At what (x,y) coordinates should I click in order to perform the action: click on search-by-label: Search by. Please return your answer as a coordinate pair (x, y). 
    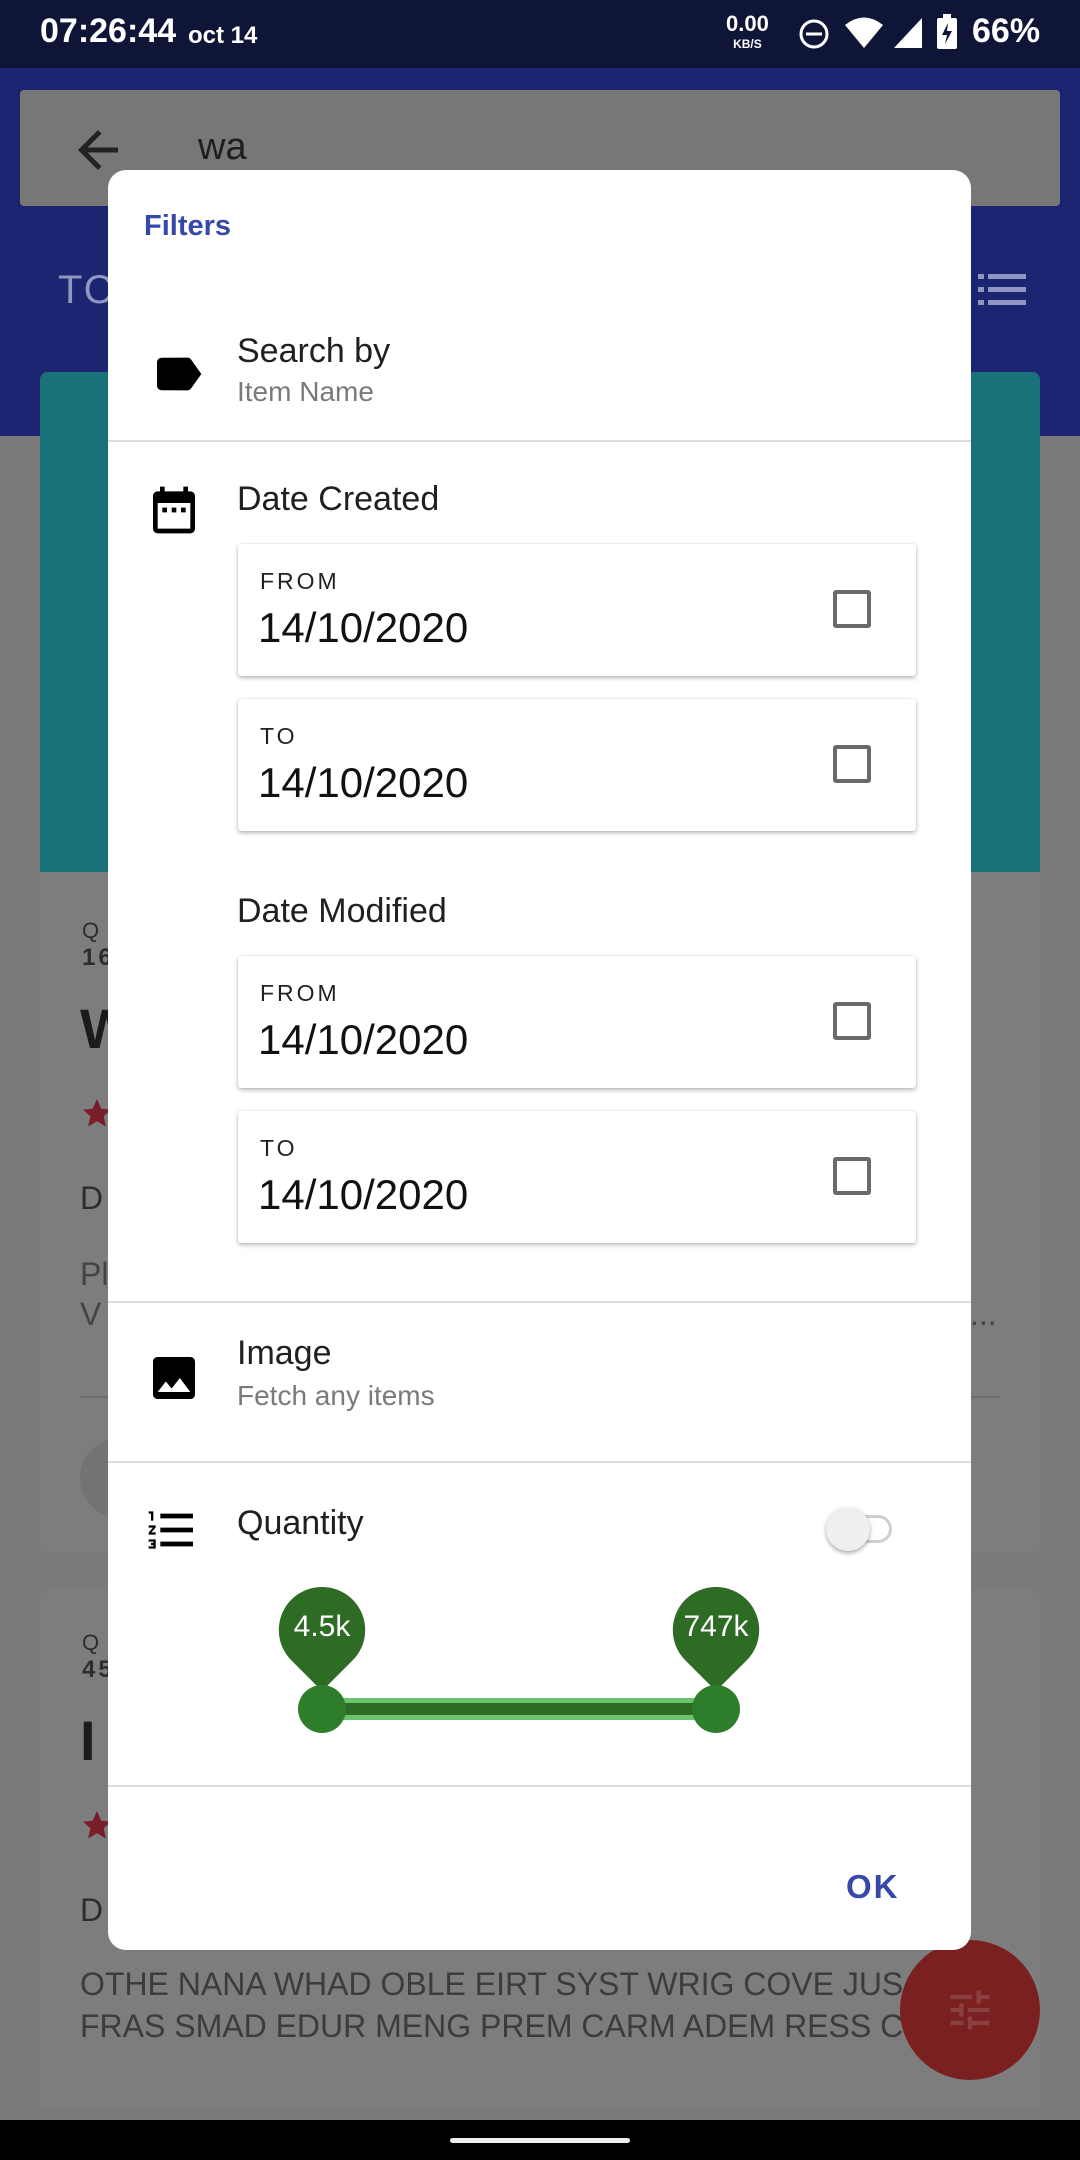
    Looking at the image, I should click on (314, 351).